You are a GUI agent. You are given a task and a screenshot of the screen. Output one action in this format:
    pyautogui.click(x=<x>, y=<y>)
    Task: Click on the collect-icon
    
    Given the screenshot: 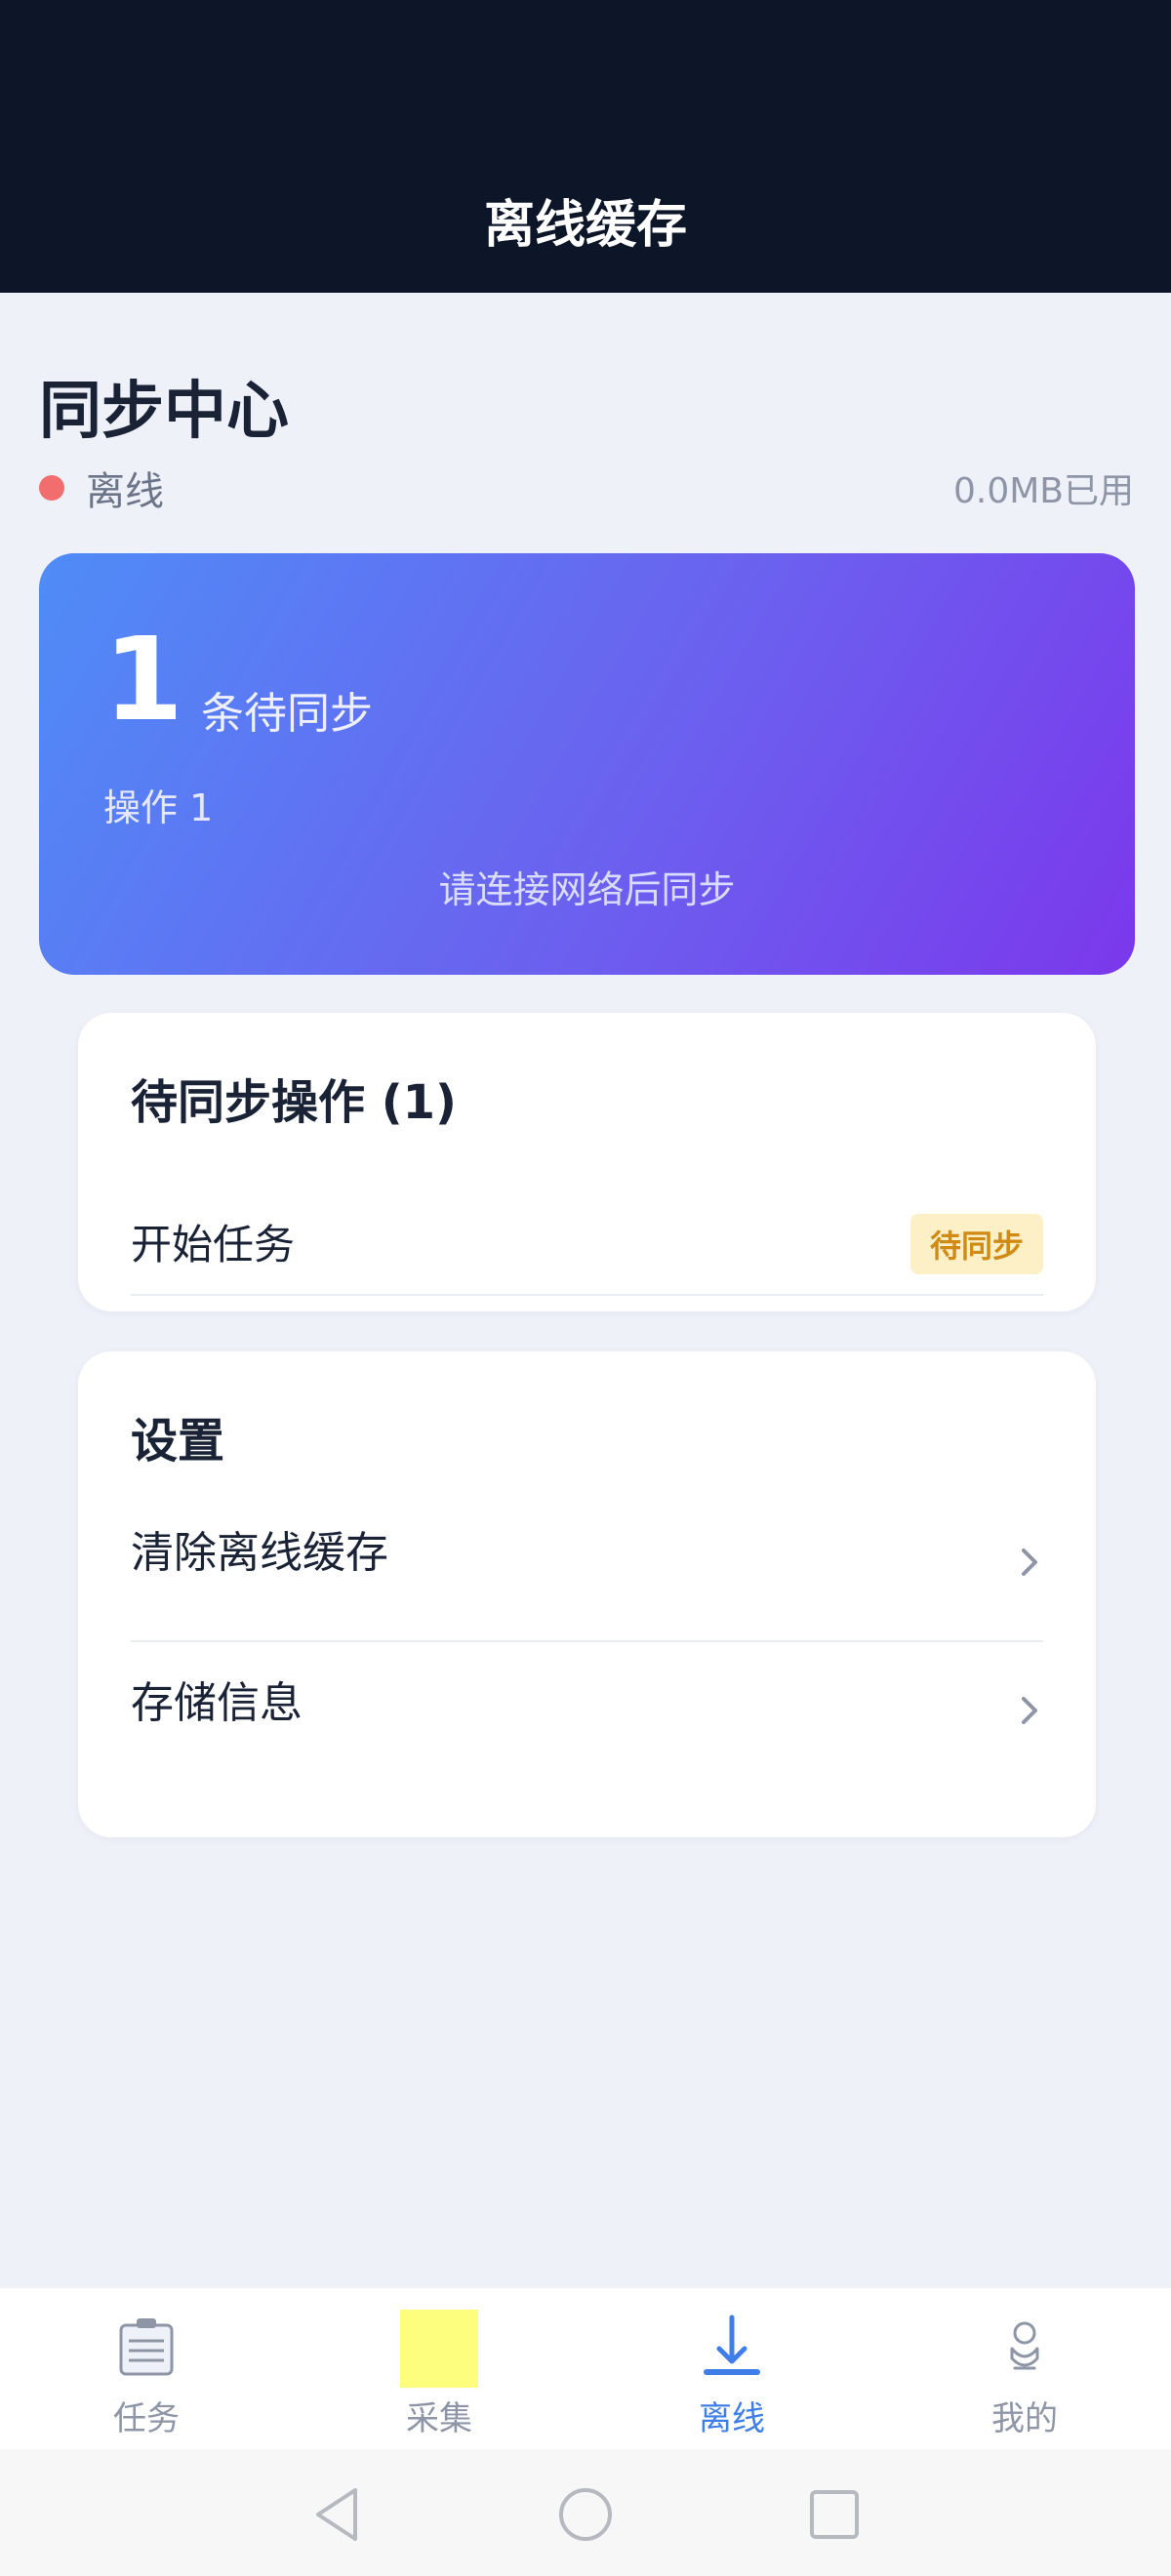 What is the action you would take?
    pyautogui.click(x=439, y=2349)
    